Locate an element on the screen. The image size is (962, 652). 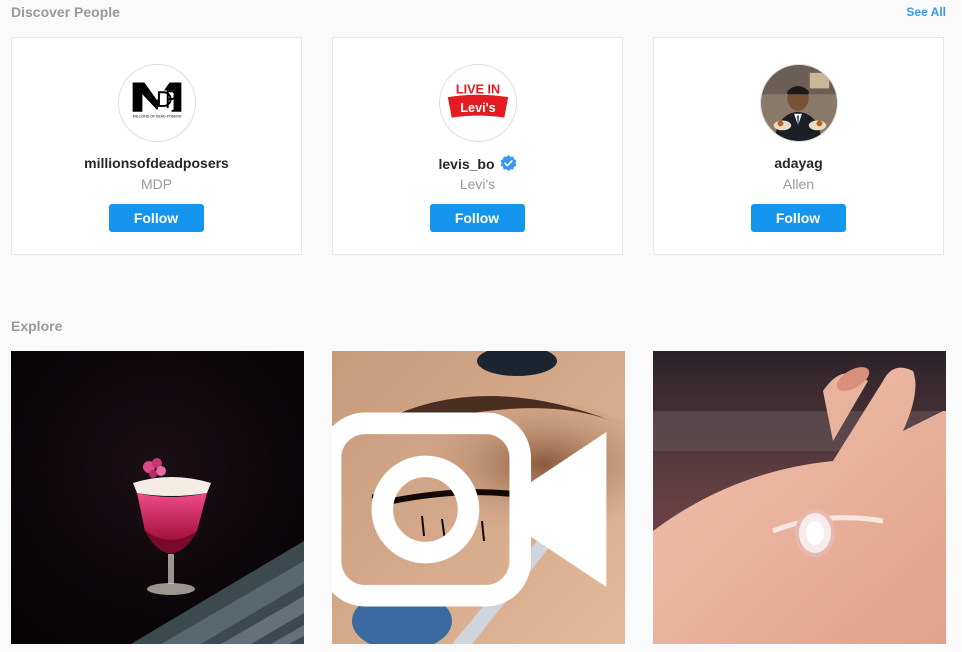
explore-tile-cocktail is located at coordinates (157, 497).